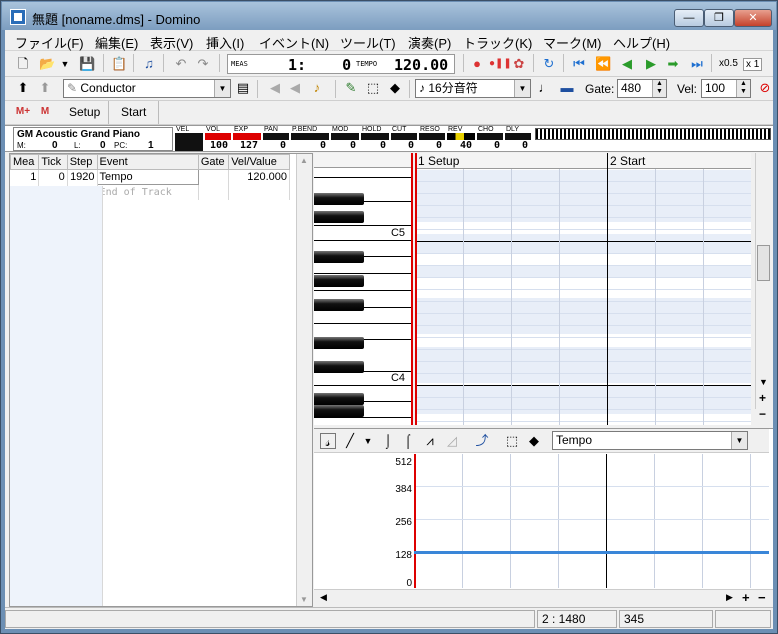  What do you see at coordinates (543, 597) in the screenshot?
I see `hscroll: ◀ ▶ + −` at bounding box center [543, 597].